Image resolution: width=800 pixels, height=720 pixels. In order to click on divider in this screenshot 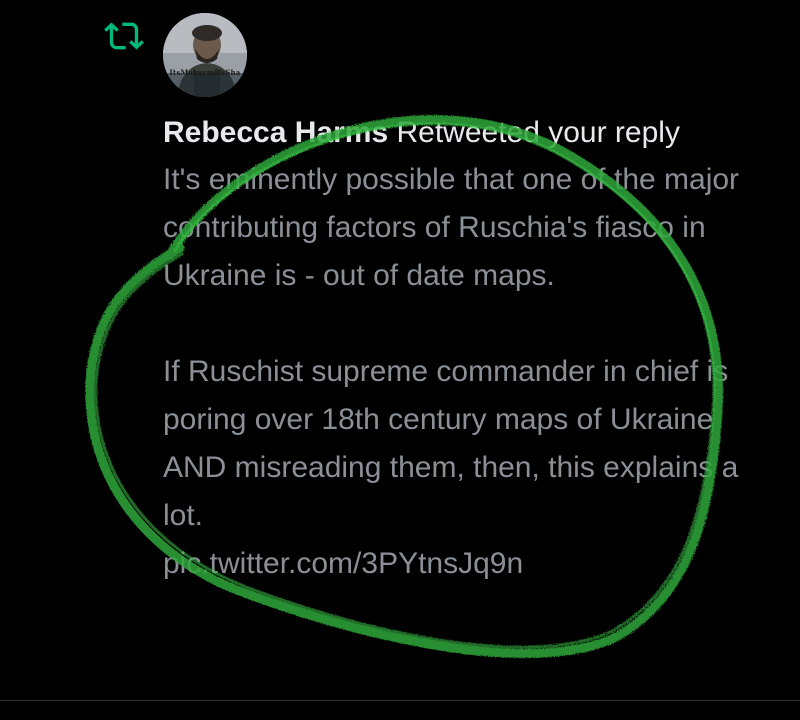, I will do `click(400, 700)`.